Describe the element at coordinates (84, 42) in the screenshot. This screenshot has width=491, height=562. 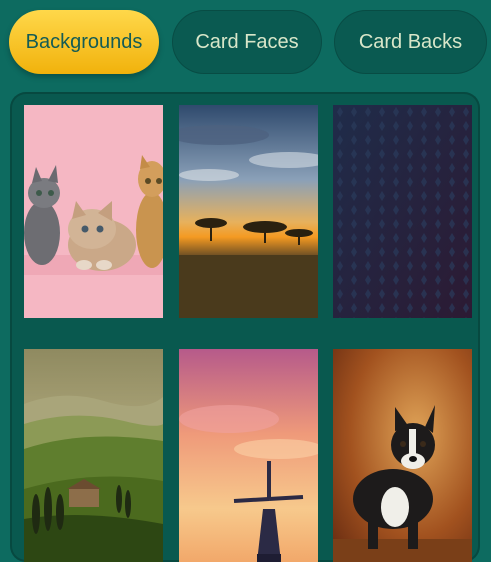
I see `tab-backgrounds: Backgrounds` at that location.